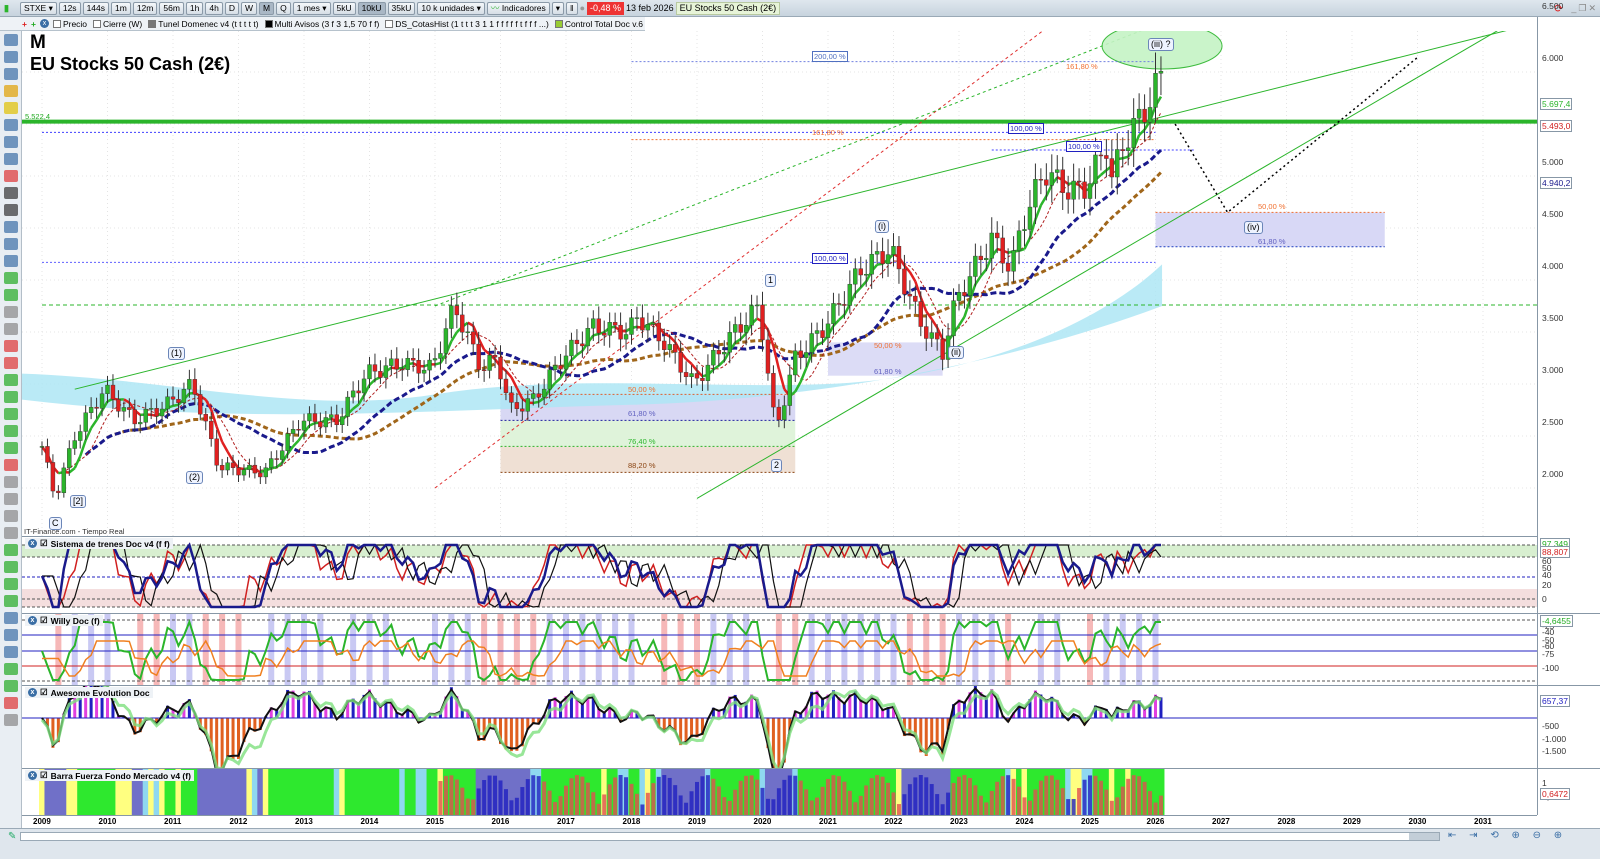 This screenshot has height=859, width=1600. I want to click on symbol-select: STXE ▾, so click(38, 8).